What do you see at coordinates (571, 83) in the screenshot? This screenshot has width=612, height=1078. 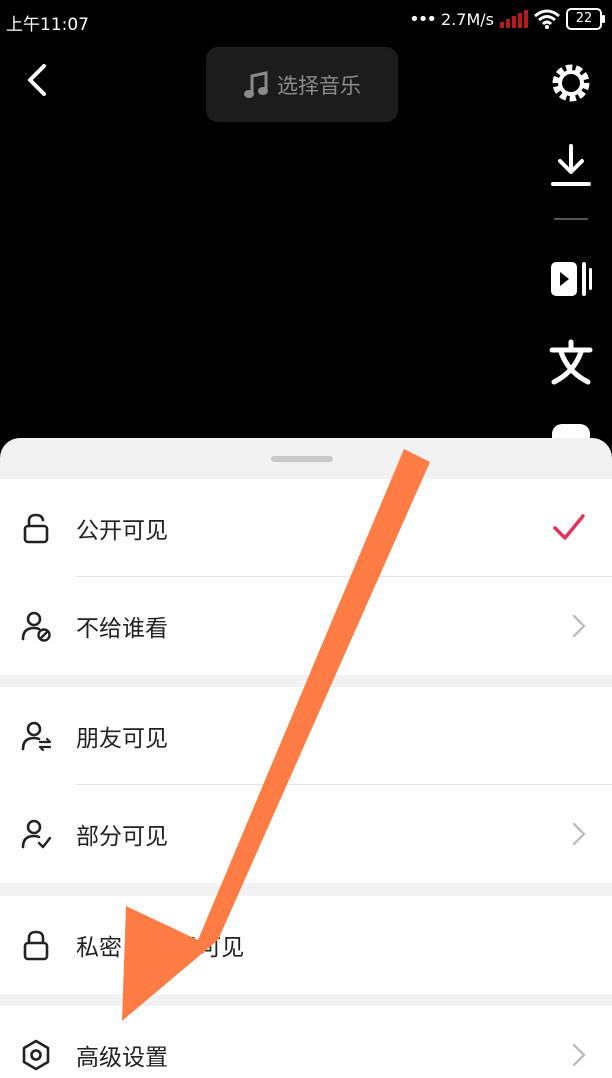 I see `gear-icon` at bounding box center [571, 83].